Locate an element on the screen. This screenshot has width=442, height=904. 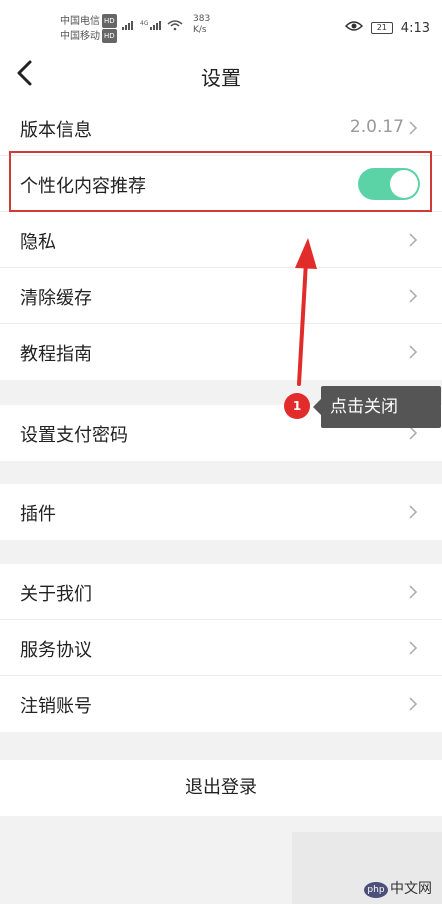
settings-group-3: 插件 is located at coordinates (221, 512).